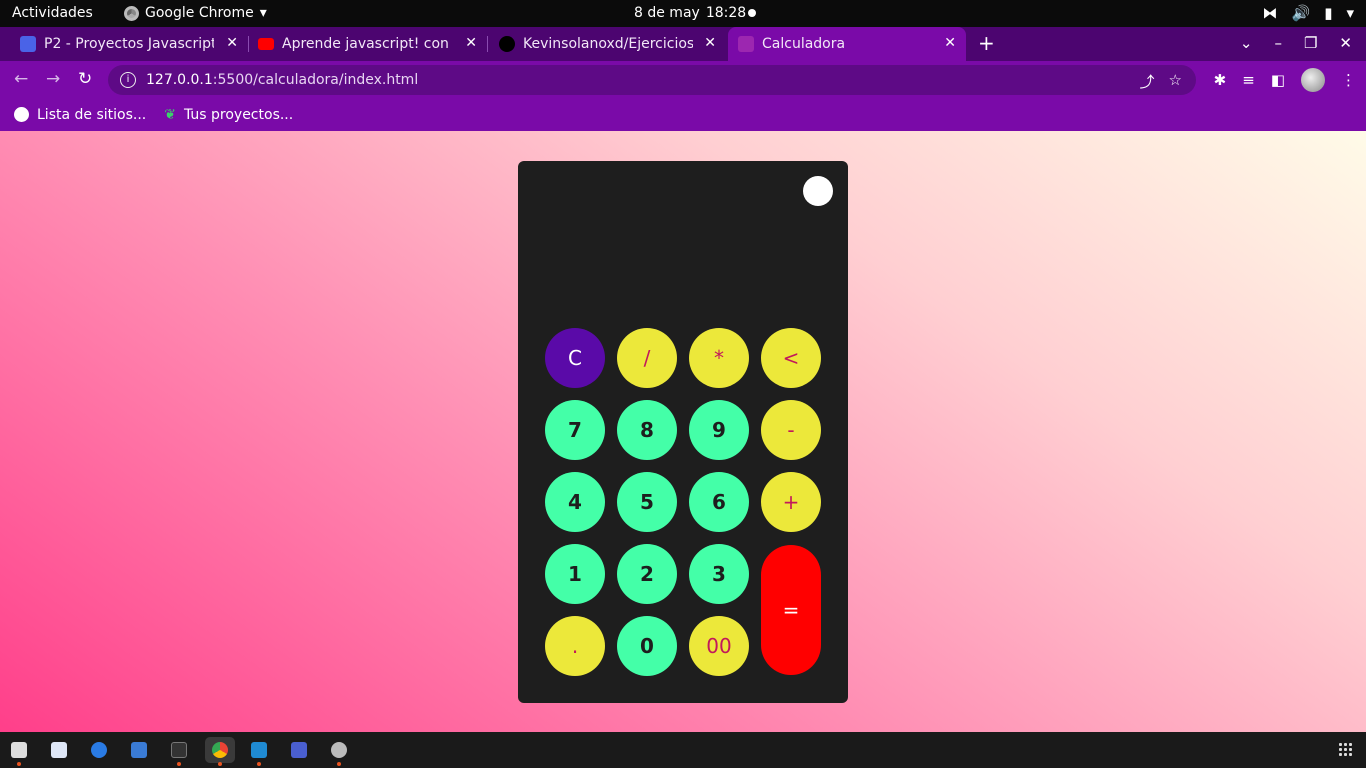 The width and height of the screenshot is (1366, 768). What do you see at coordinates (791, 430) in the screenshot?
I see `minus-button: -` at bounding box center [791, 430].